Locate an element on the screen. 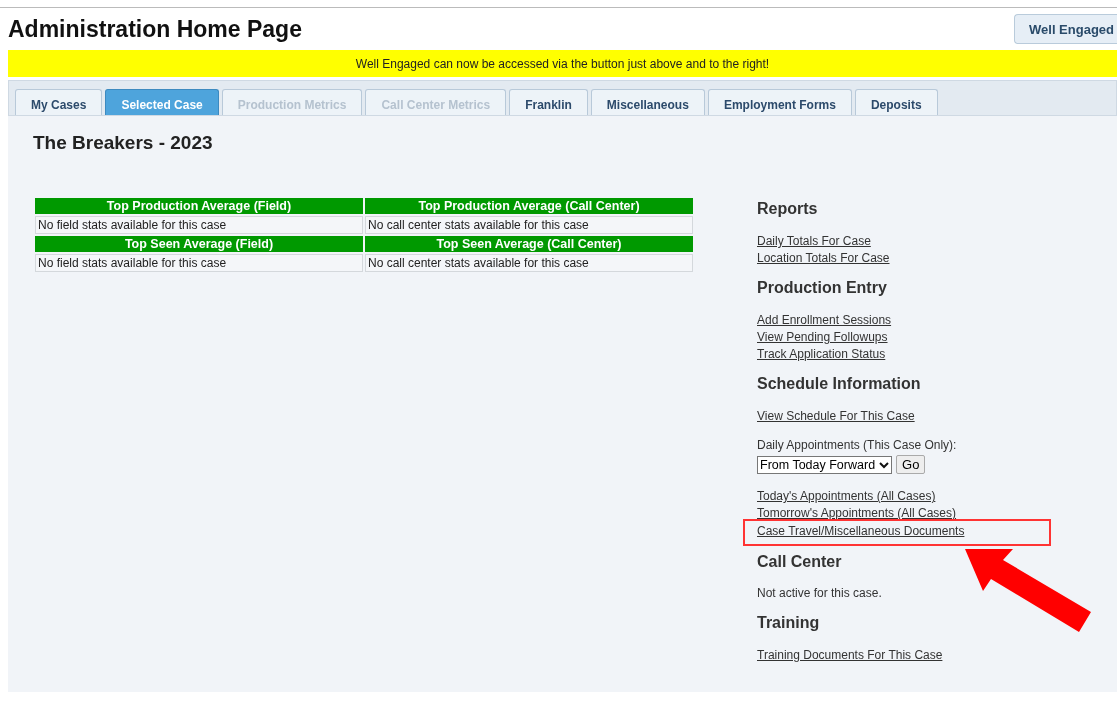  well-engaged-button: Well Engaged is located at coordinates (1065, 29).